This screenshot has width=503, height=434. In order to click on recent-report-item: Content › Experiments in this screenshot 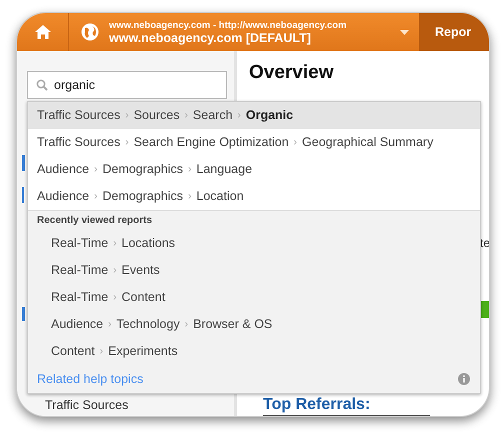, I will do `click(254, 352)`.